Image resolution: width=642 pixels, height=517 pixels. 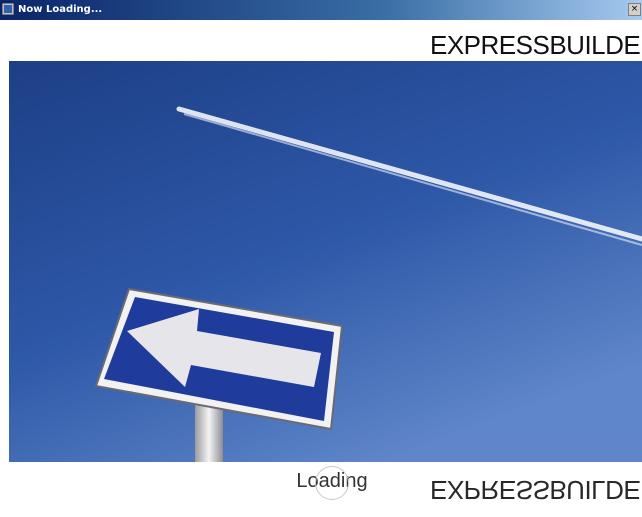 I want to click on app-icon, so click(x=8, y=9).